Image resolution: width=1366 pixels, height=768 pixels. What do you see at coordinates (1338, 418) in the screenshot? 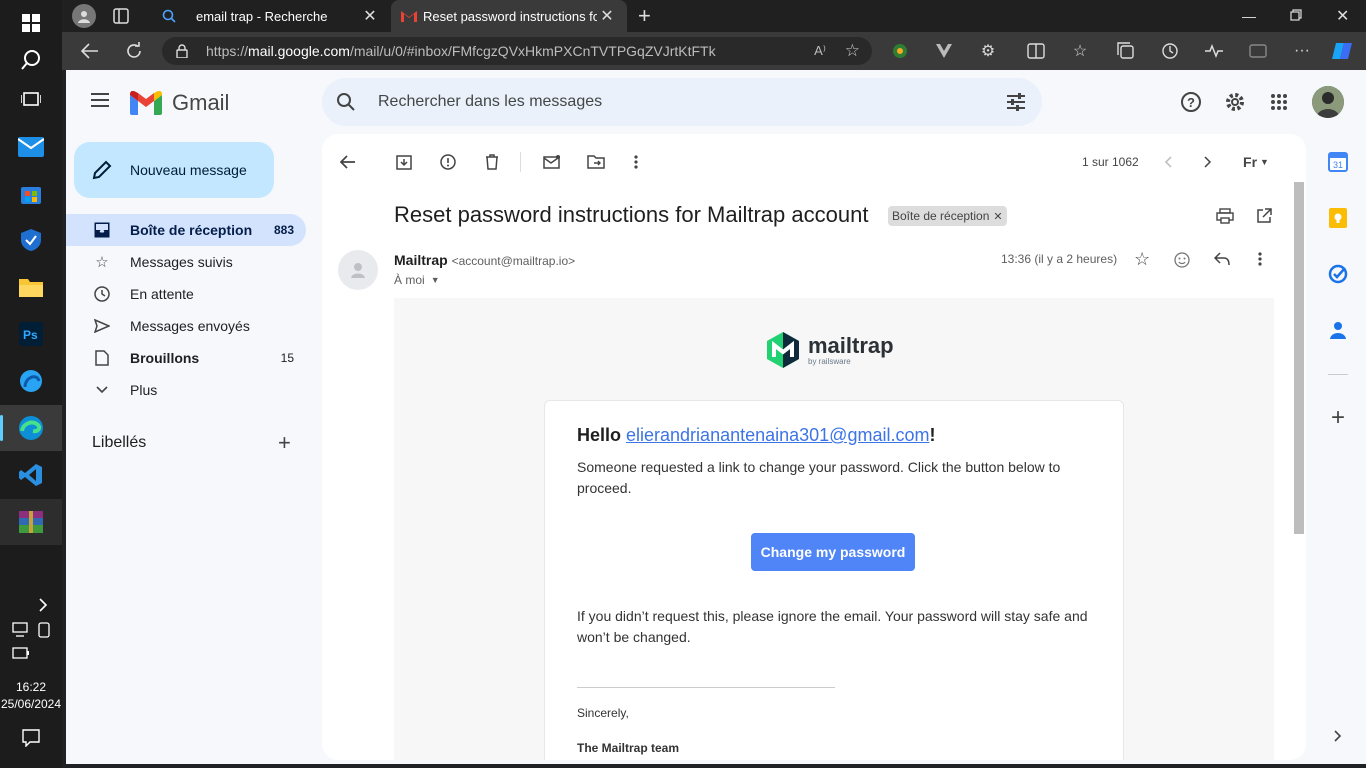
I see `add-addon-icon: +` at bounding box center [1338, 418].